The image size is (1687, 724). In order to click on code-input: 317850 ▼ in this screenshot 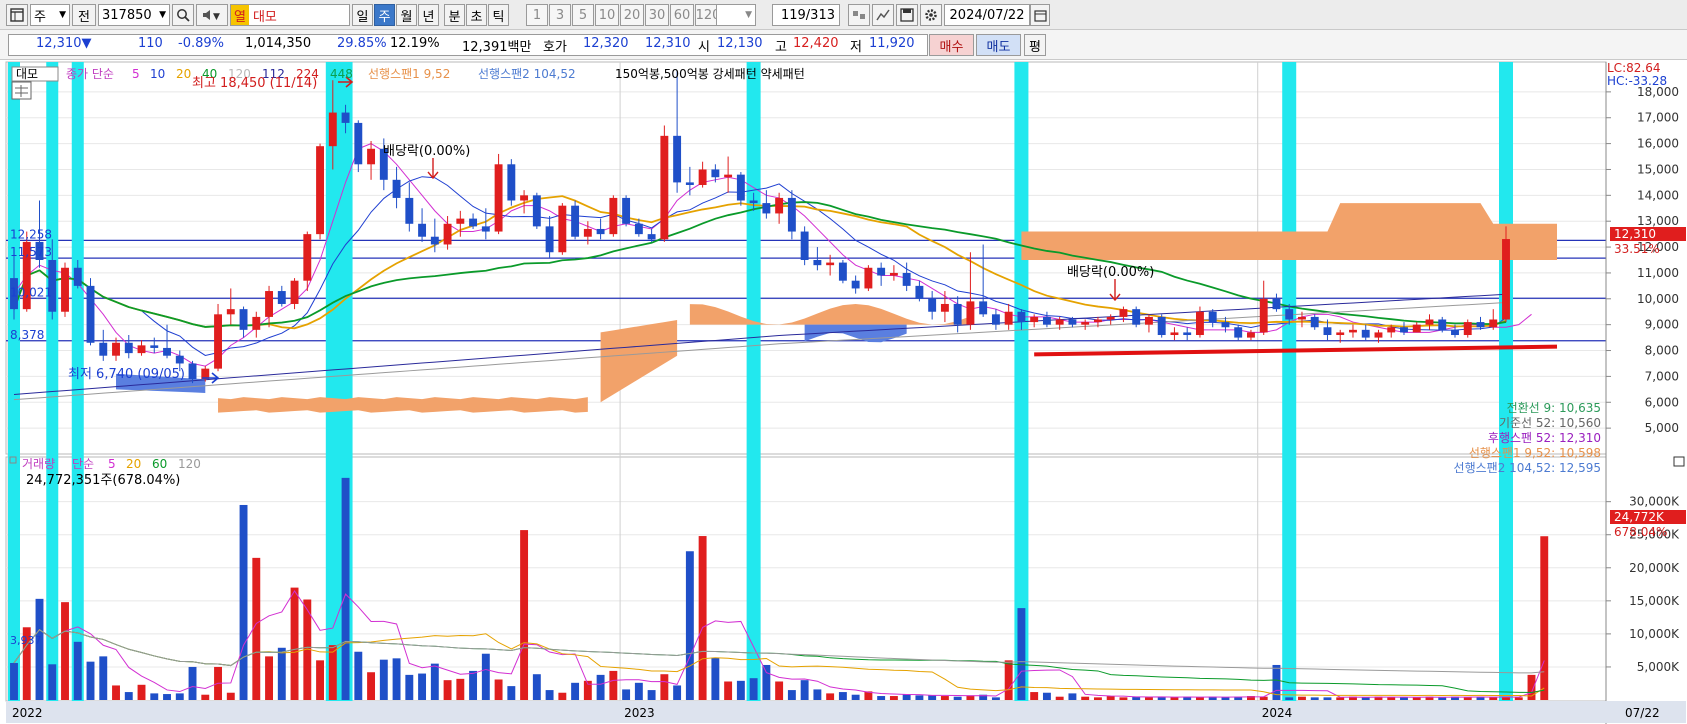, I will do `click(134, 15)`.